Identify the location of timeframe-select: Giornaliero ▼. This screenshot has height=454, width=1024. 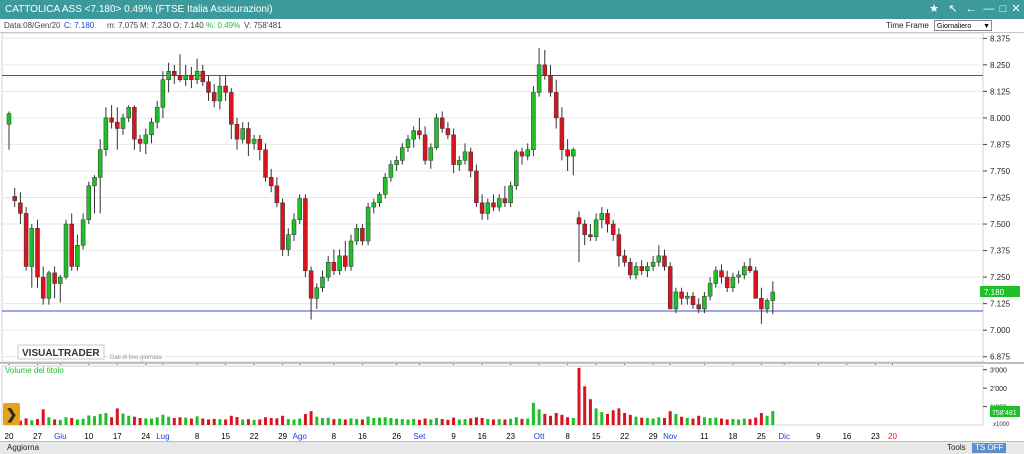
(963, 25).